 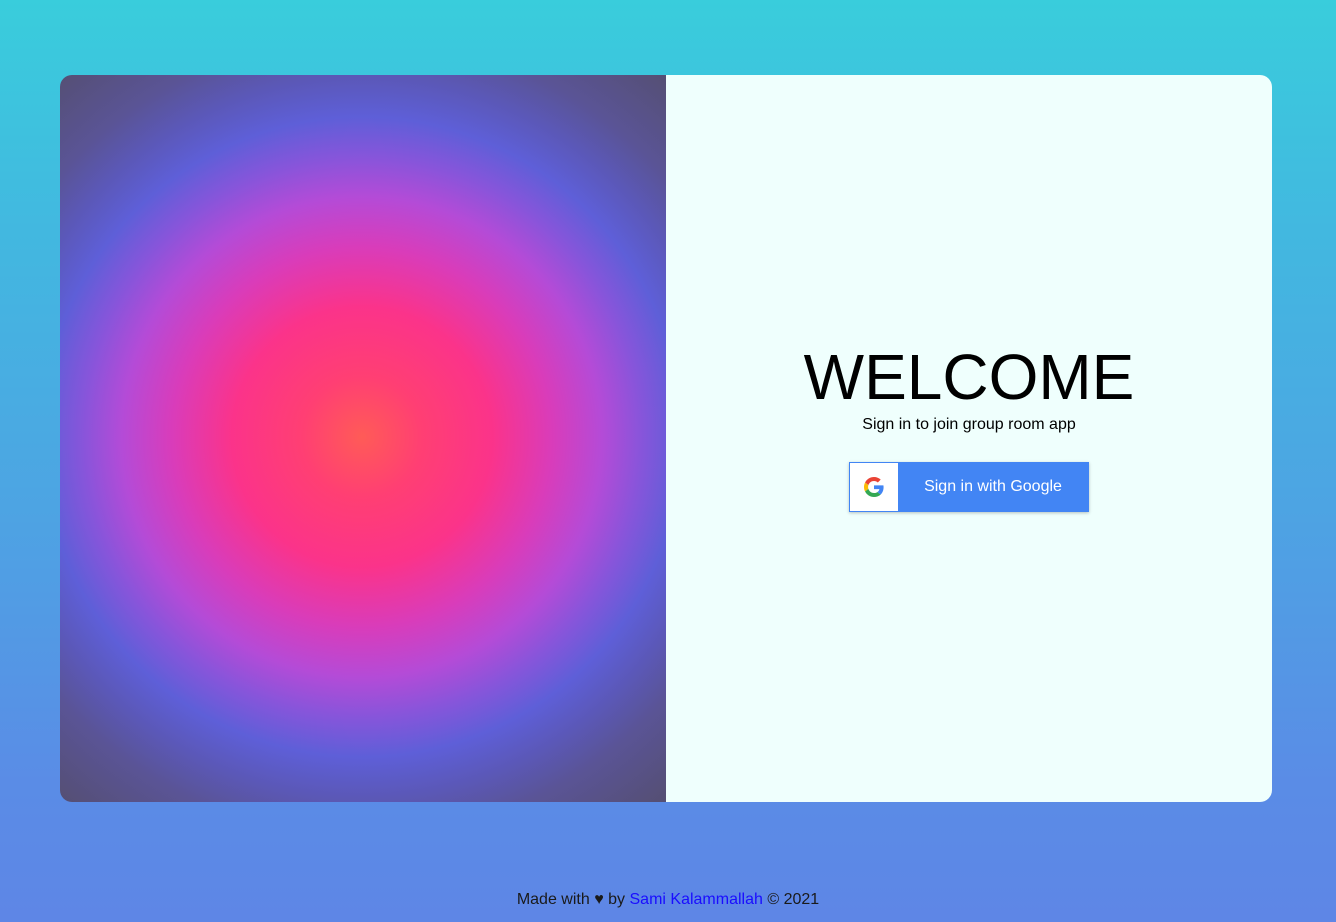 I want to click on footer: Made with ♥ by Sami Kalammallah © 2021, so click(x=668, y=900).